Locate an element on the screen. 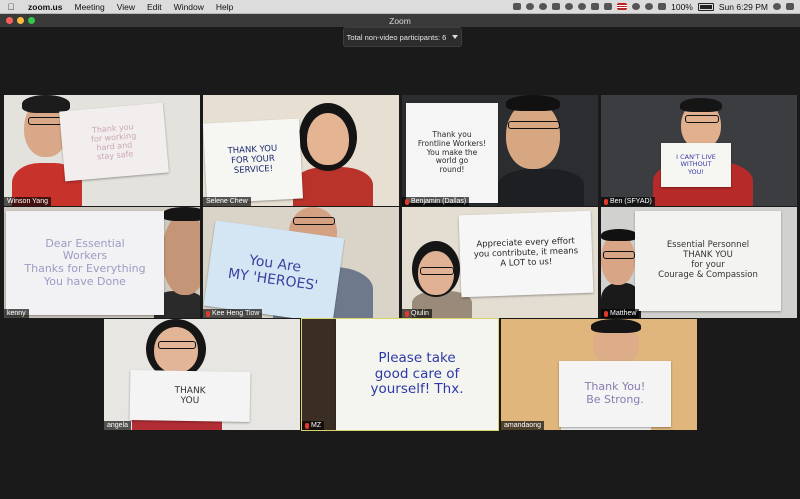 The image size is (800, 499). participant-name-label: MZ is located at coordinates (313, 425).